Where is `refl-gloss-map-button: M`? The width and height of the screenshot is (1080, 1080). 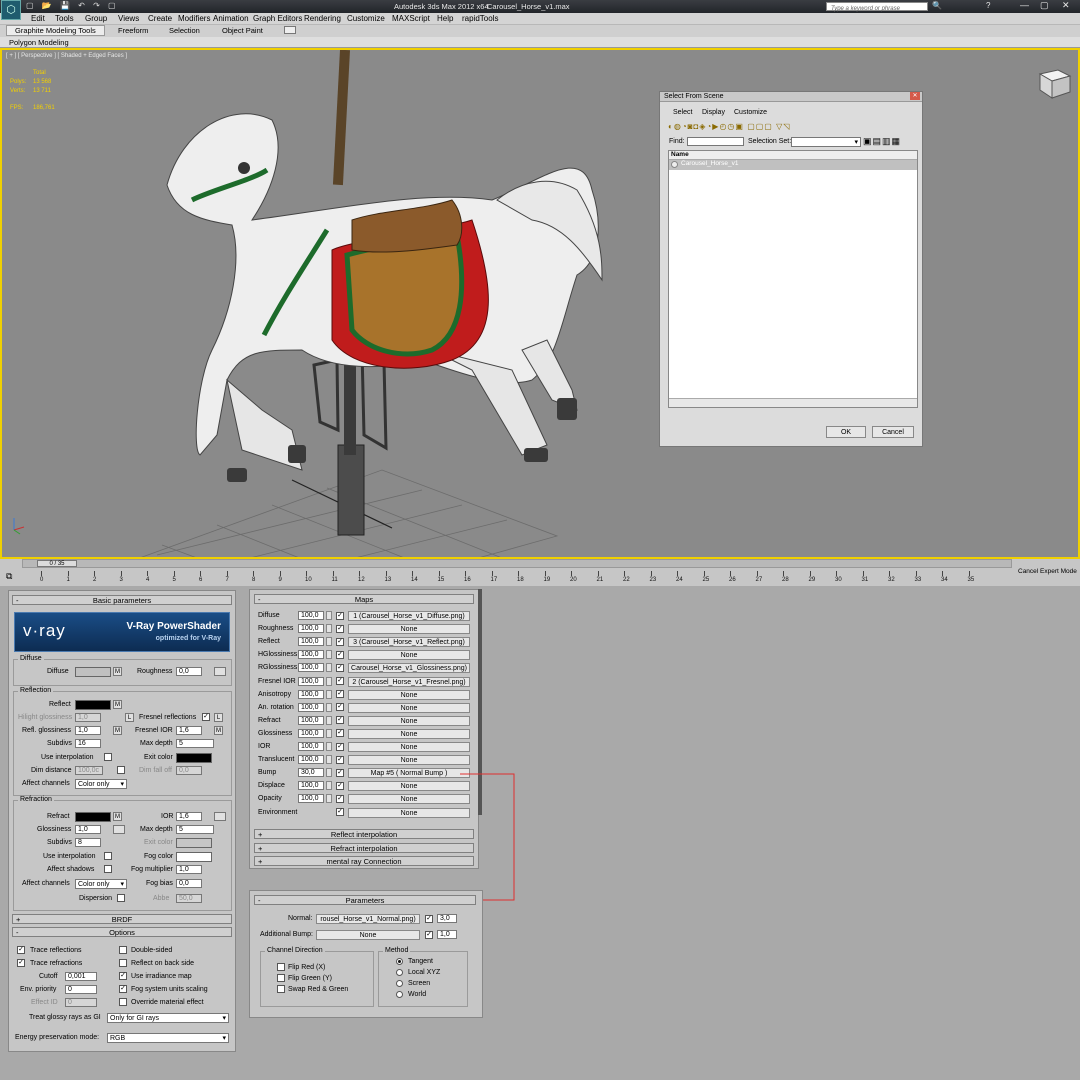 refl-gloss-map-button: M is located at coordinates (117, 730).